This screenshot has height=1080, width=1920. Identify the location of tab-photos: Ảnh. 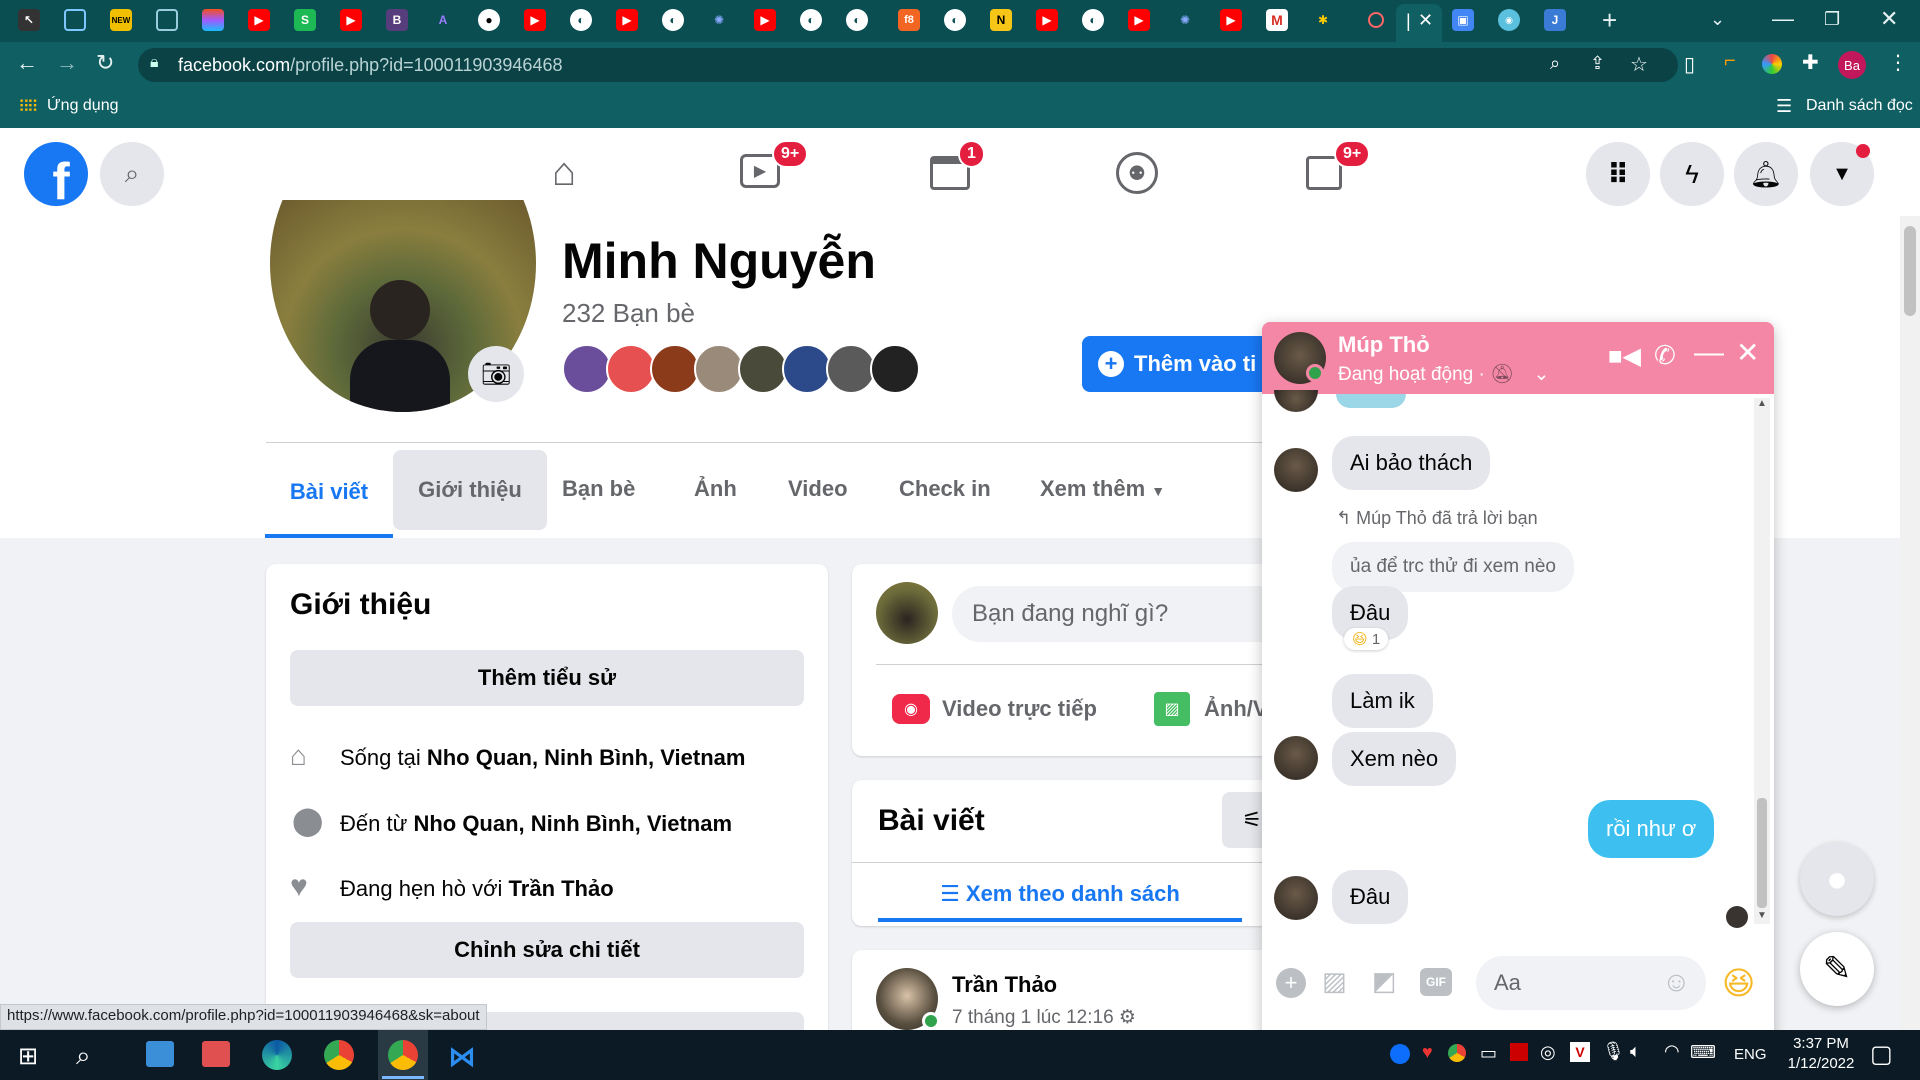
(715, 489).